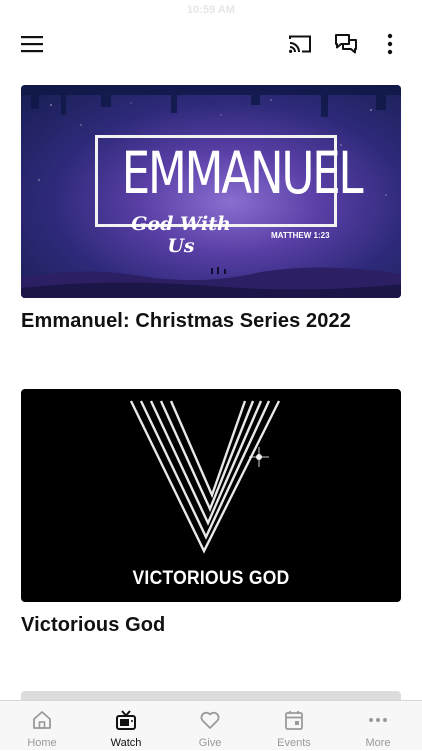 Image resolution: width=422 pixels, height=751 pixels. What do you see at coordinates (210, 720) in the screenshot?
I see `heart-icon` at bounding box center [210, 720].